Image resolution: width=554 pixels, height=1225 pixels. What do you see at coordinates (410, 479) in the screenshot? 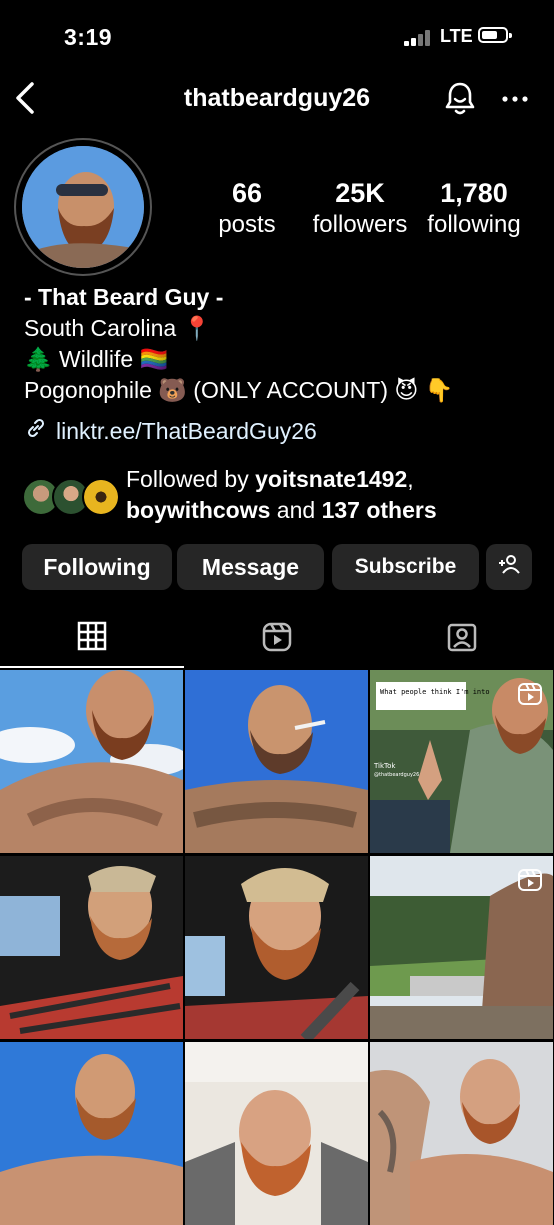
I see `followed-by-comma: ,` at bounding box center [410, 479].